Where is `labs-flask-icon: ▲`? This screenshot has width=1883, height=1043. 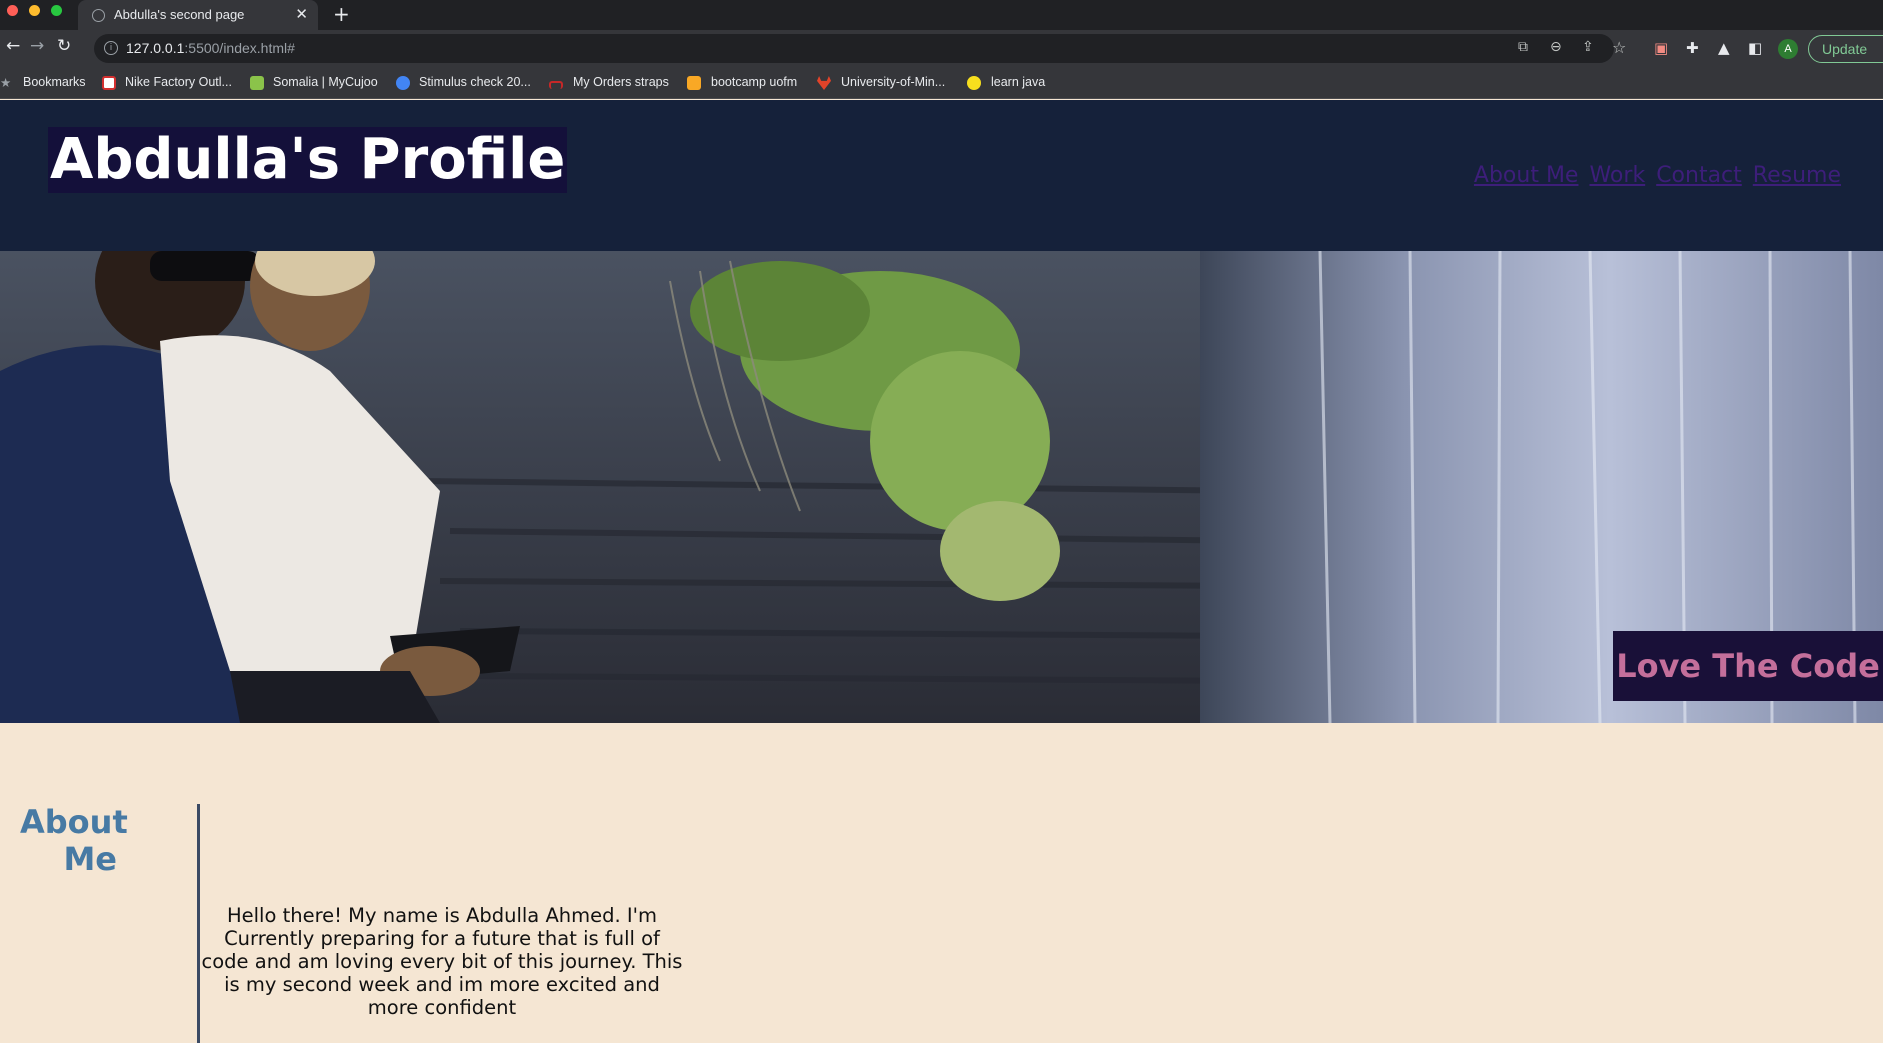
labs-flask-icon: ▲ is located at coordinates (1724, 48).